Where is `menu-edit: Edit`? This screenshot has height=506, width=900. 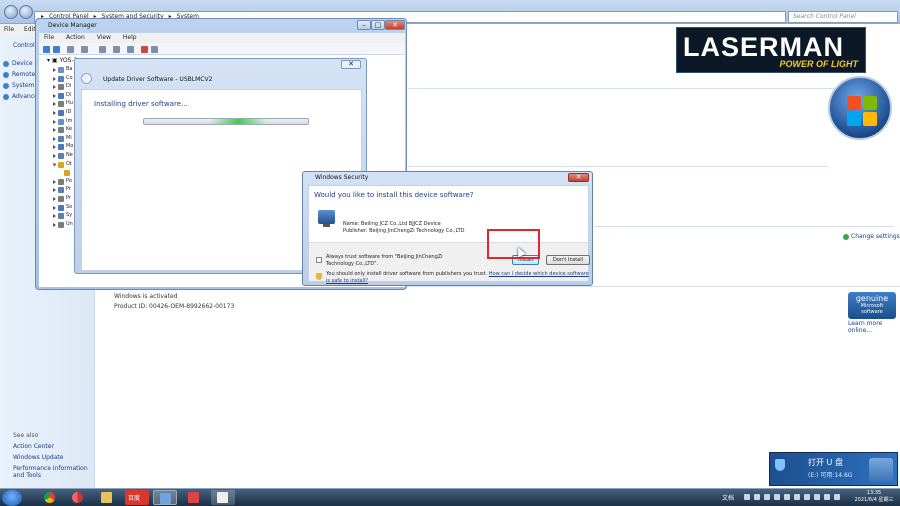
menu-edit: Edit is located at coordinates (30, 29).